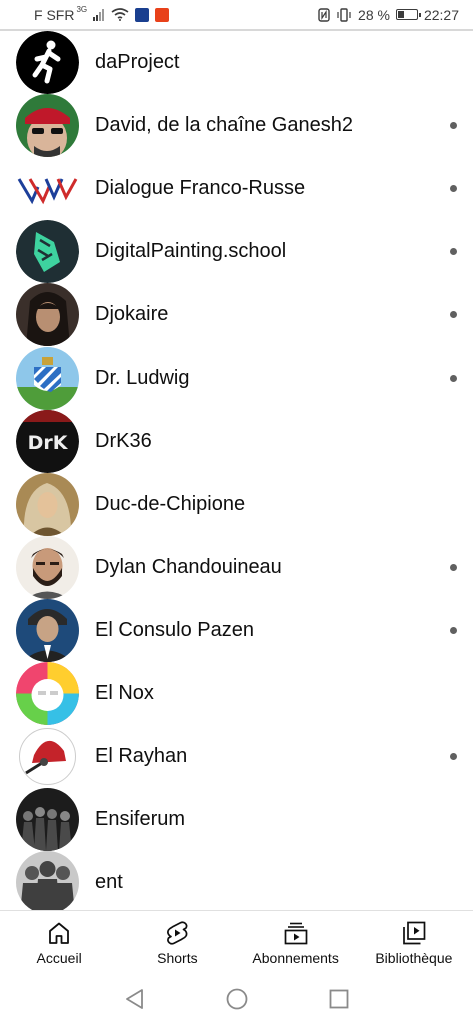  I want to click on channel-name: El Nox, so click(124, 693).